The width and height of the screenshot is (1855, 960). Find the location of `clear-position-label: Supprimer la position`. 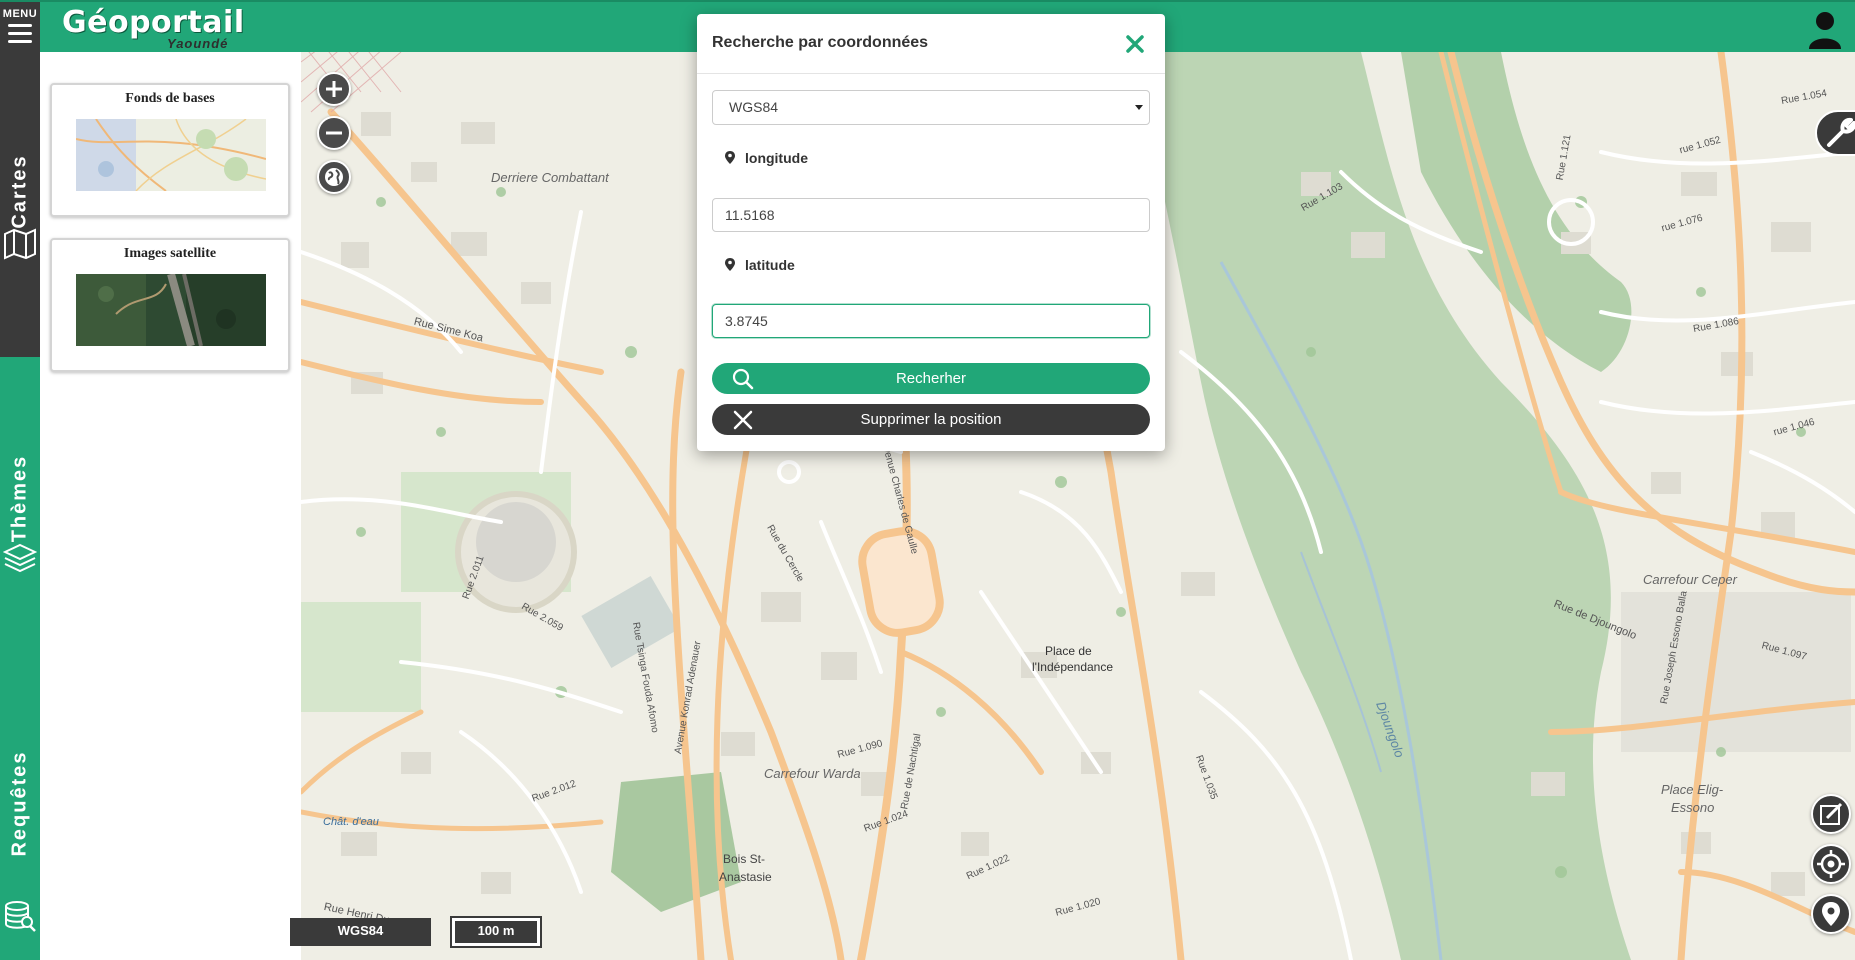

clear-position-label: Supprimer la position is located at coordinates (931, 419).